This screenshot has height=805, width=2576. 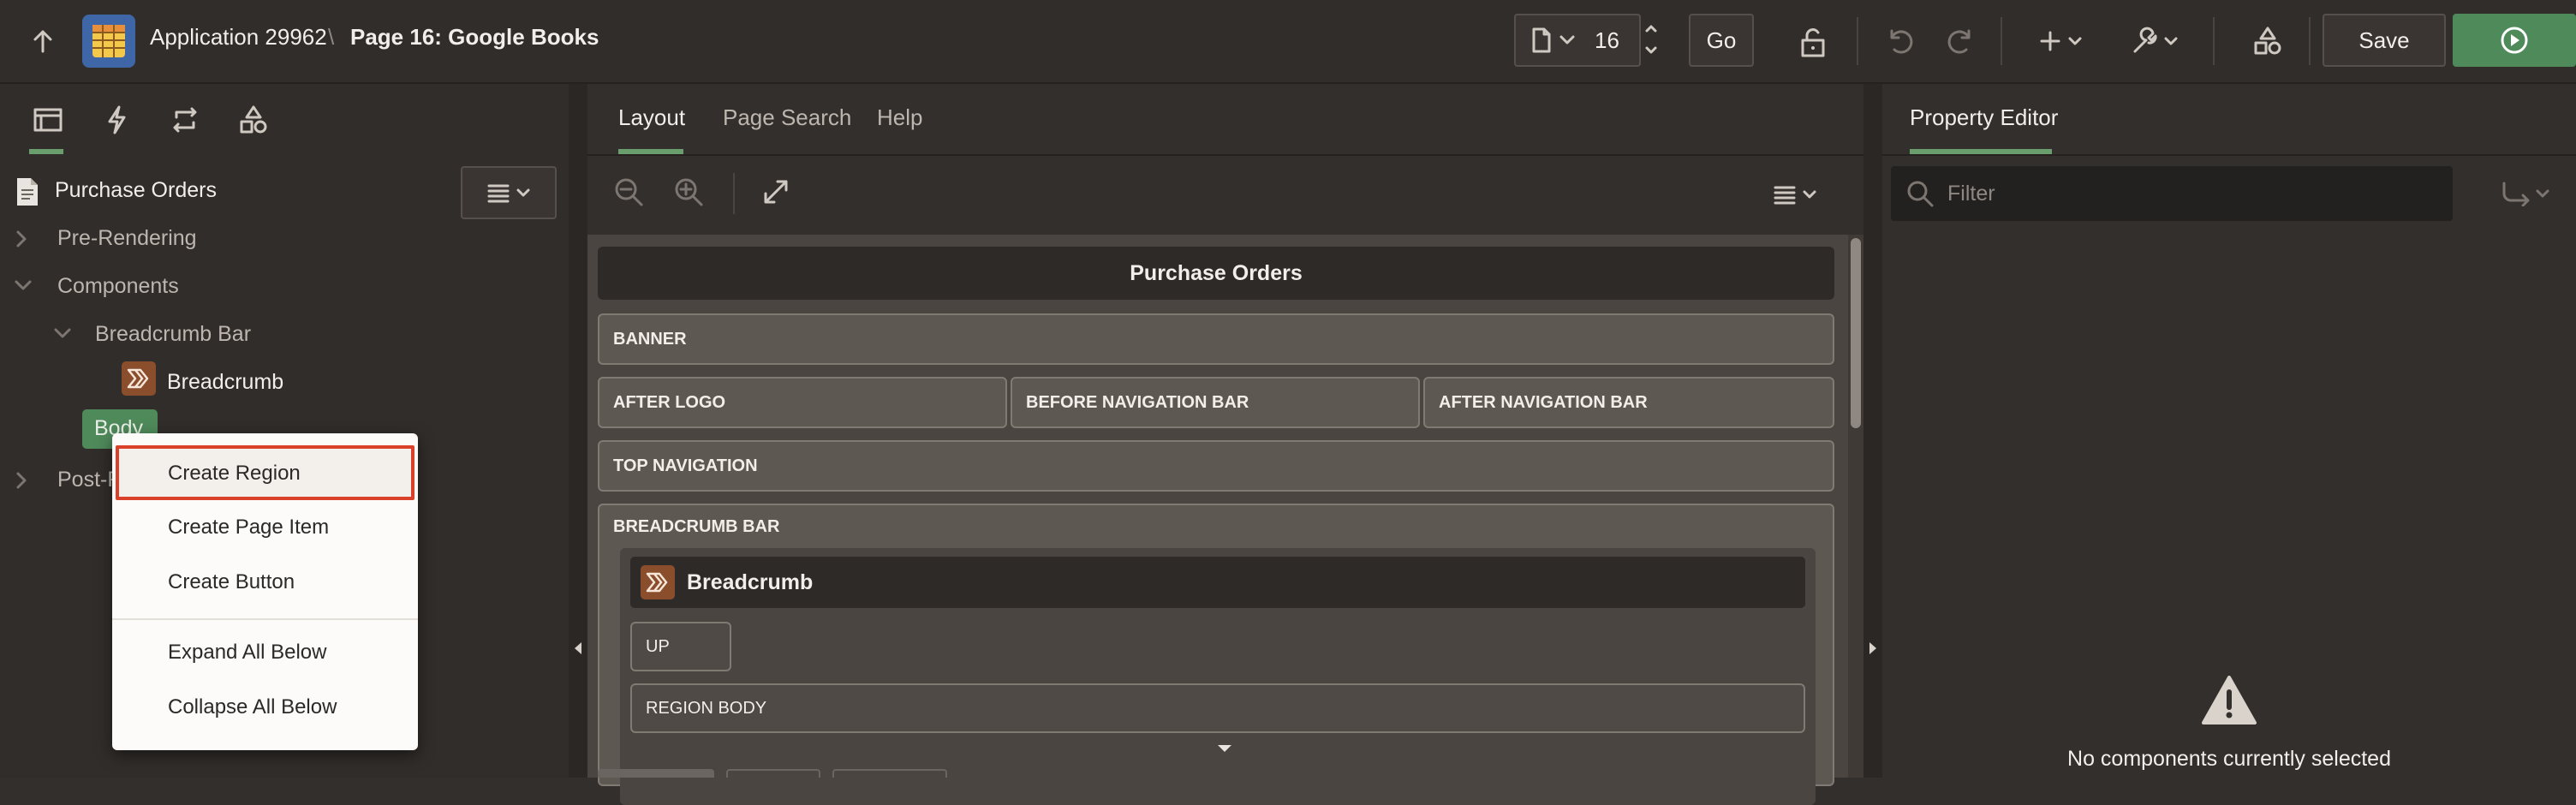 I want to click on go-to-group-icon, so click(x=2516, y=194).